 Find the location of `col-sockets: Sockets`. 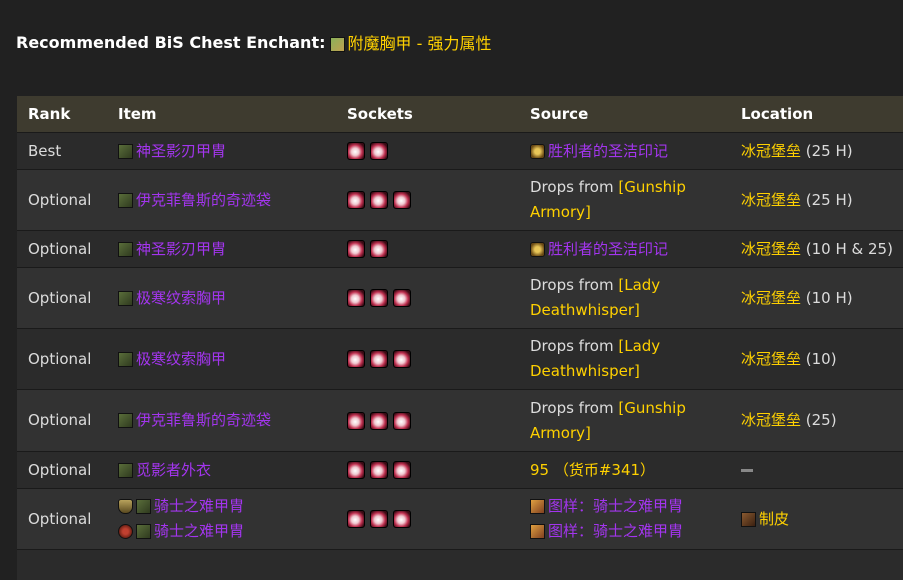

col-sockets: Sockets is located at coordinates (427, 114).